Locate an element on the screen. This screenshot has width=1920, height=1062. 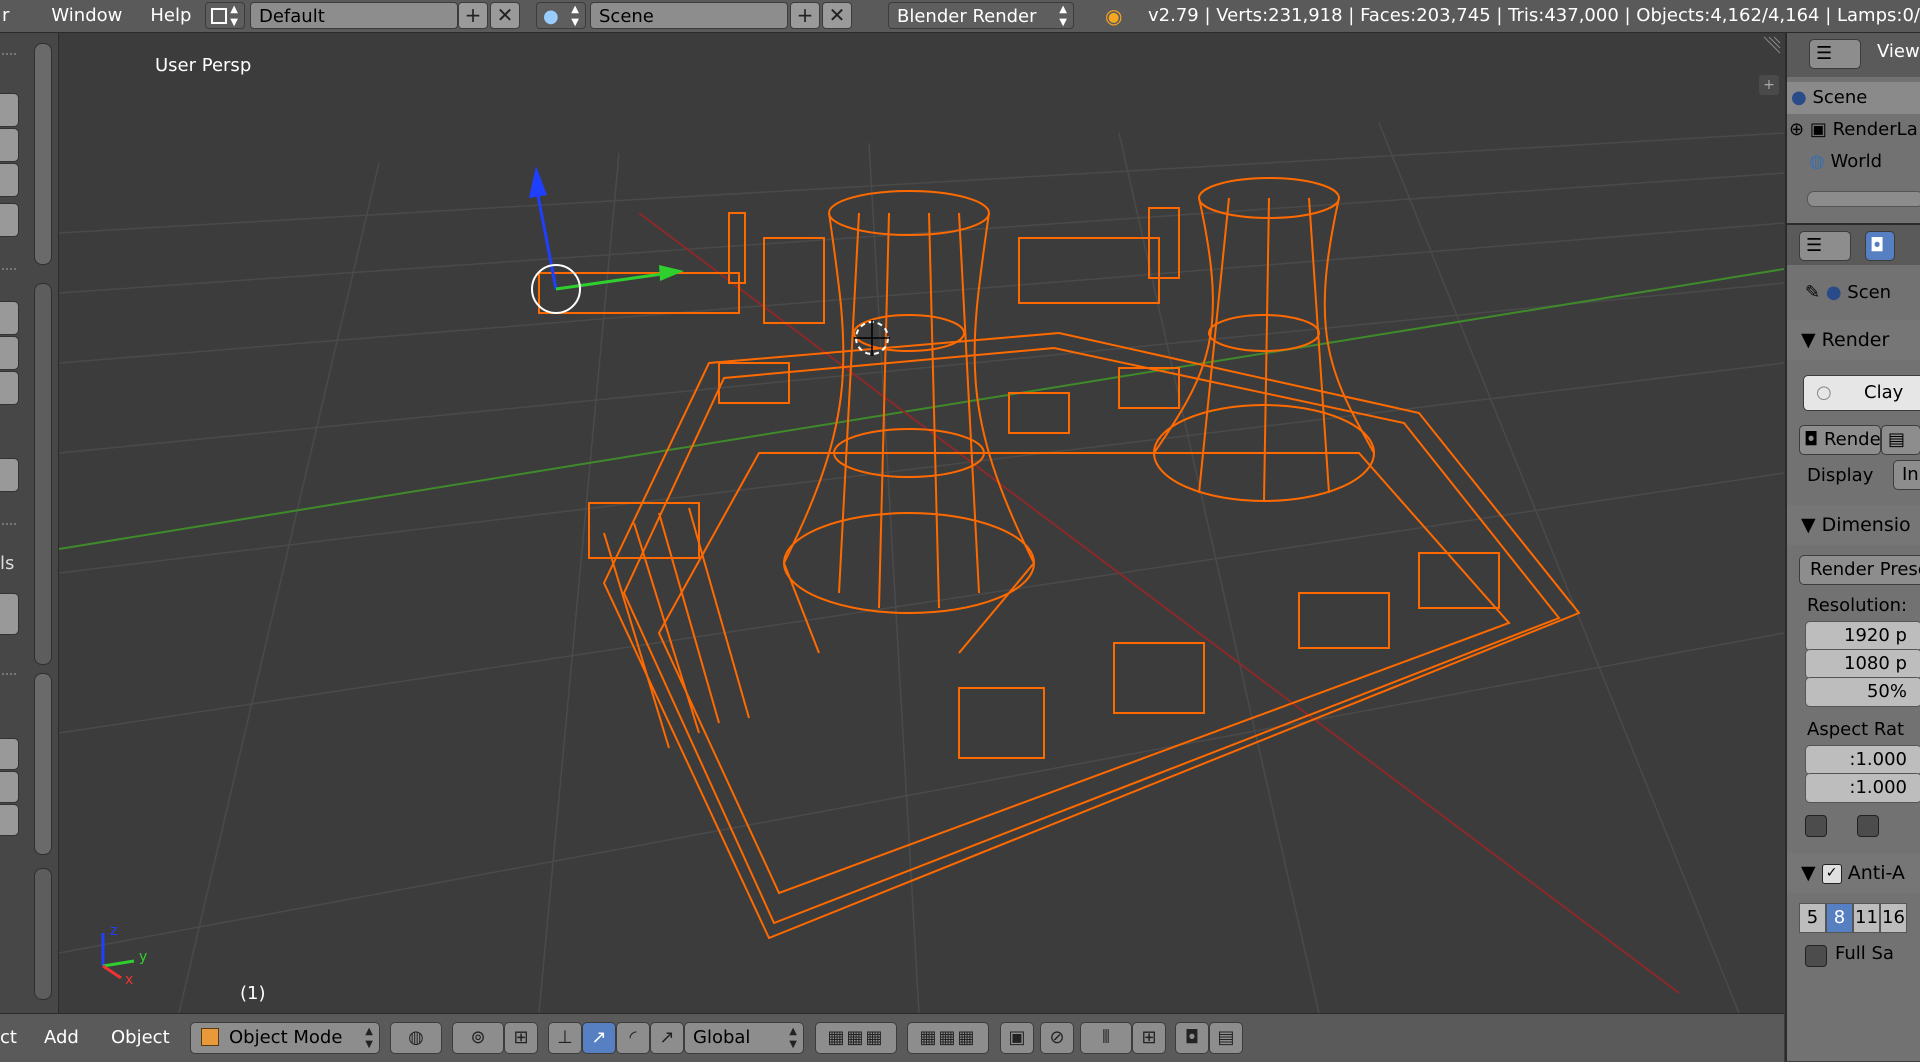
sphere-icon: ◍ is located at coordinates (416, 1037).